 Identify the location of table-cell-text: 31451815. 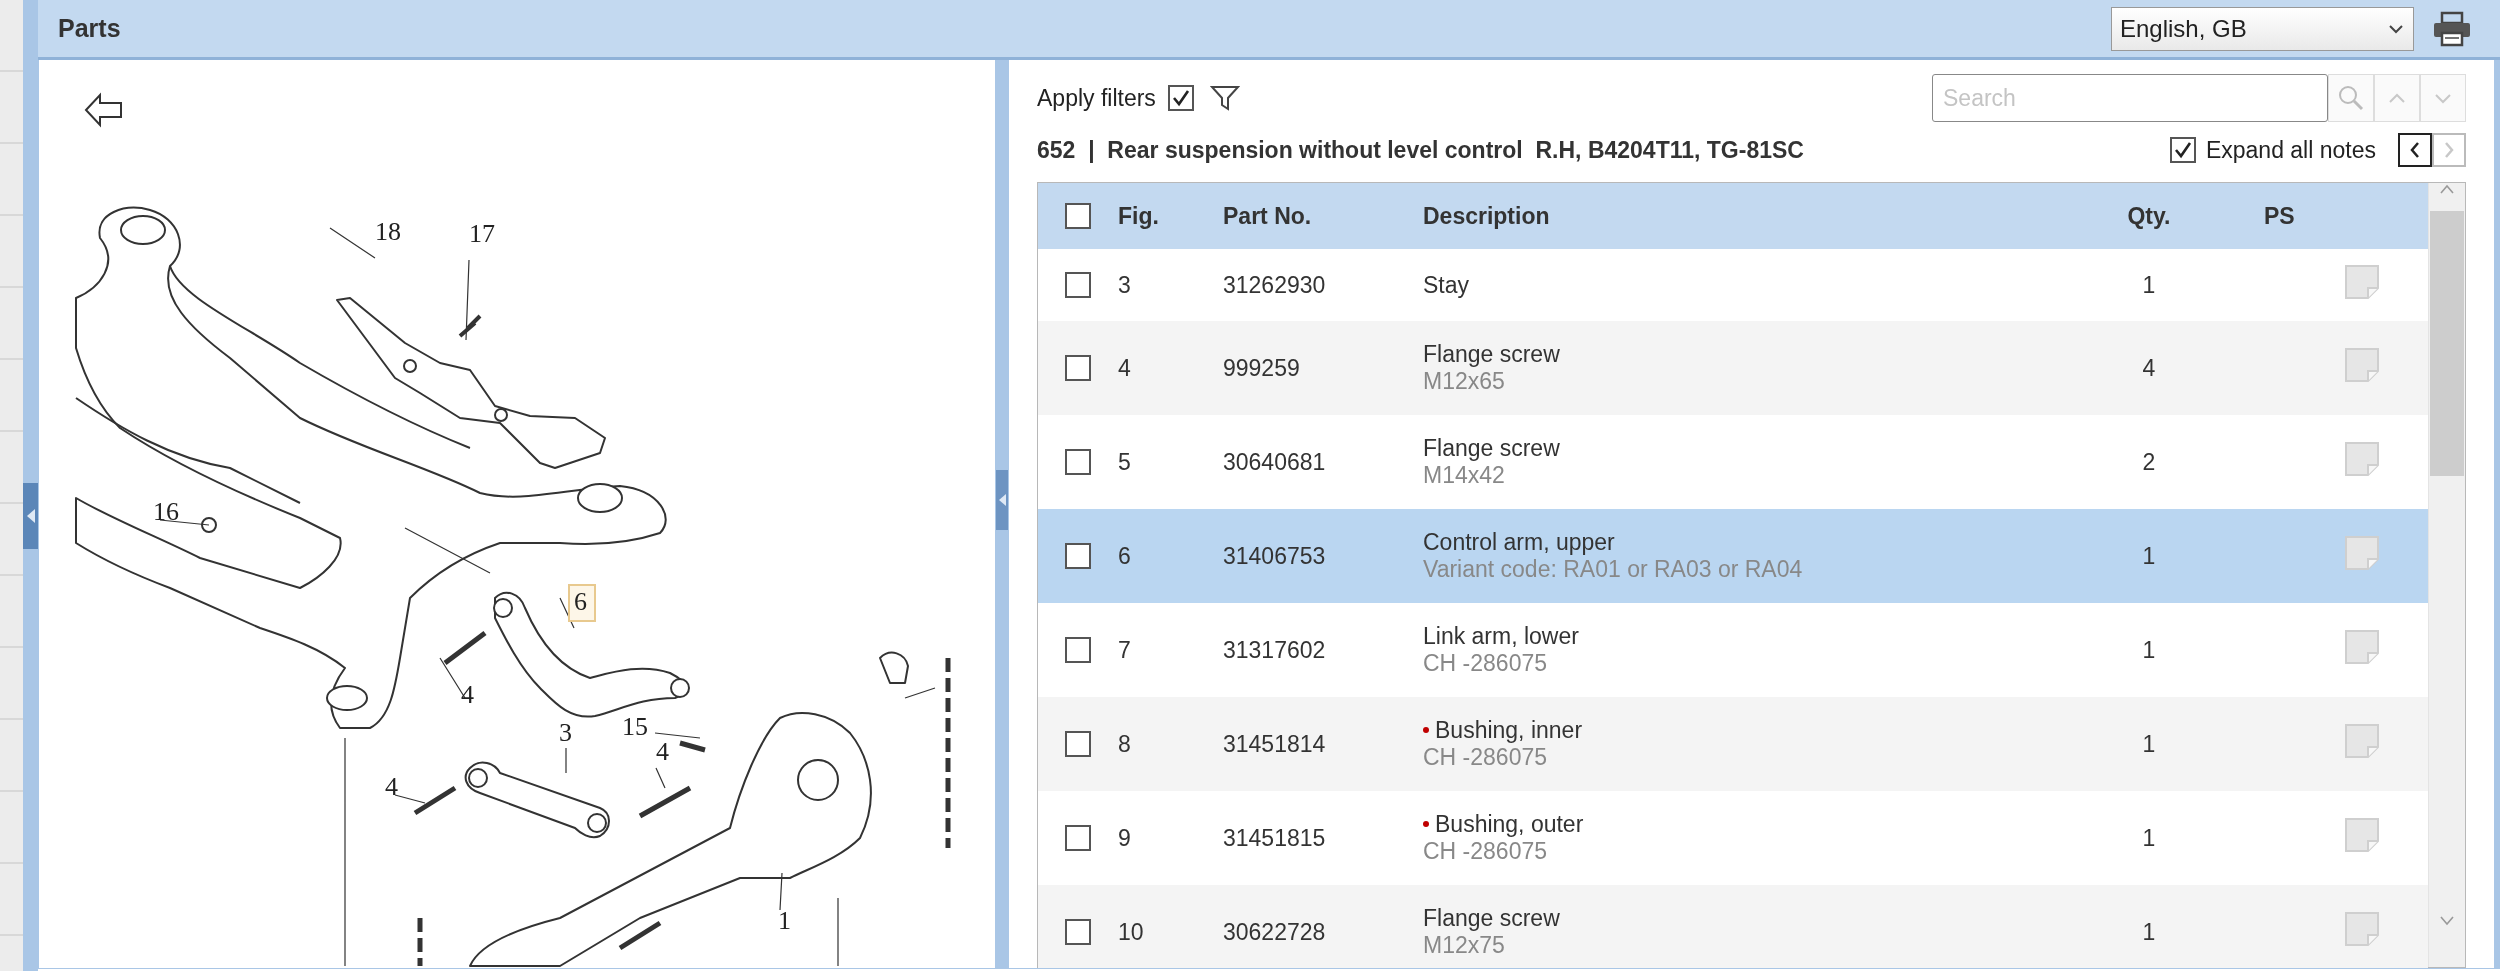
(1275, 838).